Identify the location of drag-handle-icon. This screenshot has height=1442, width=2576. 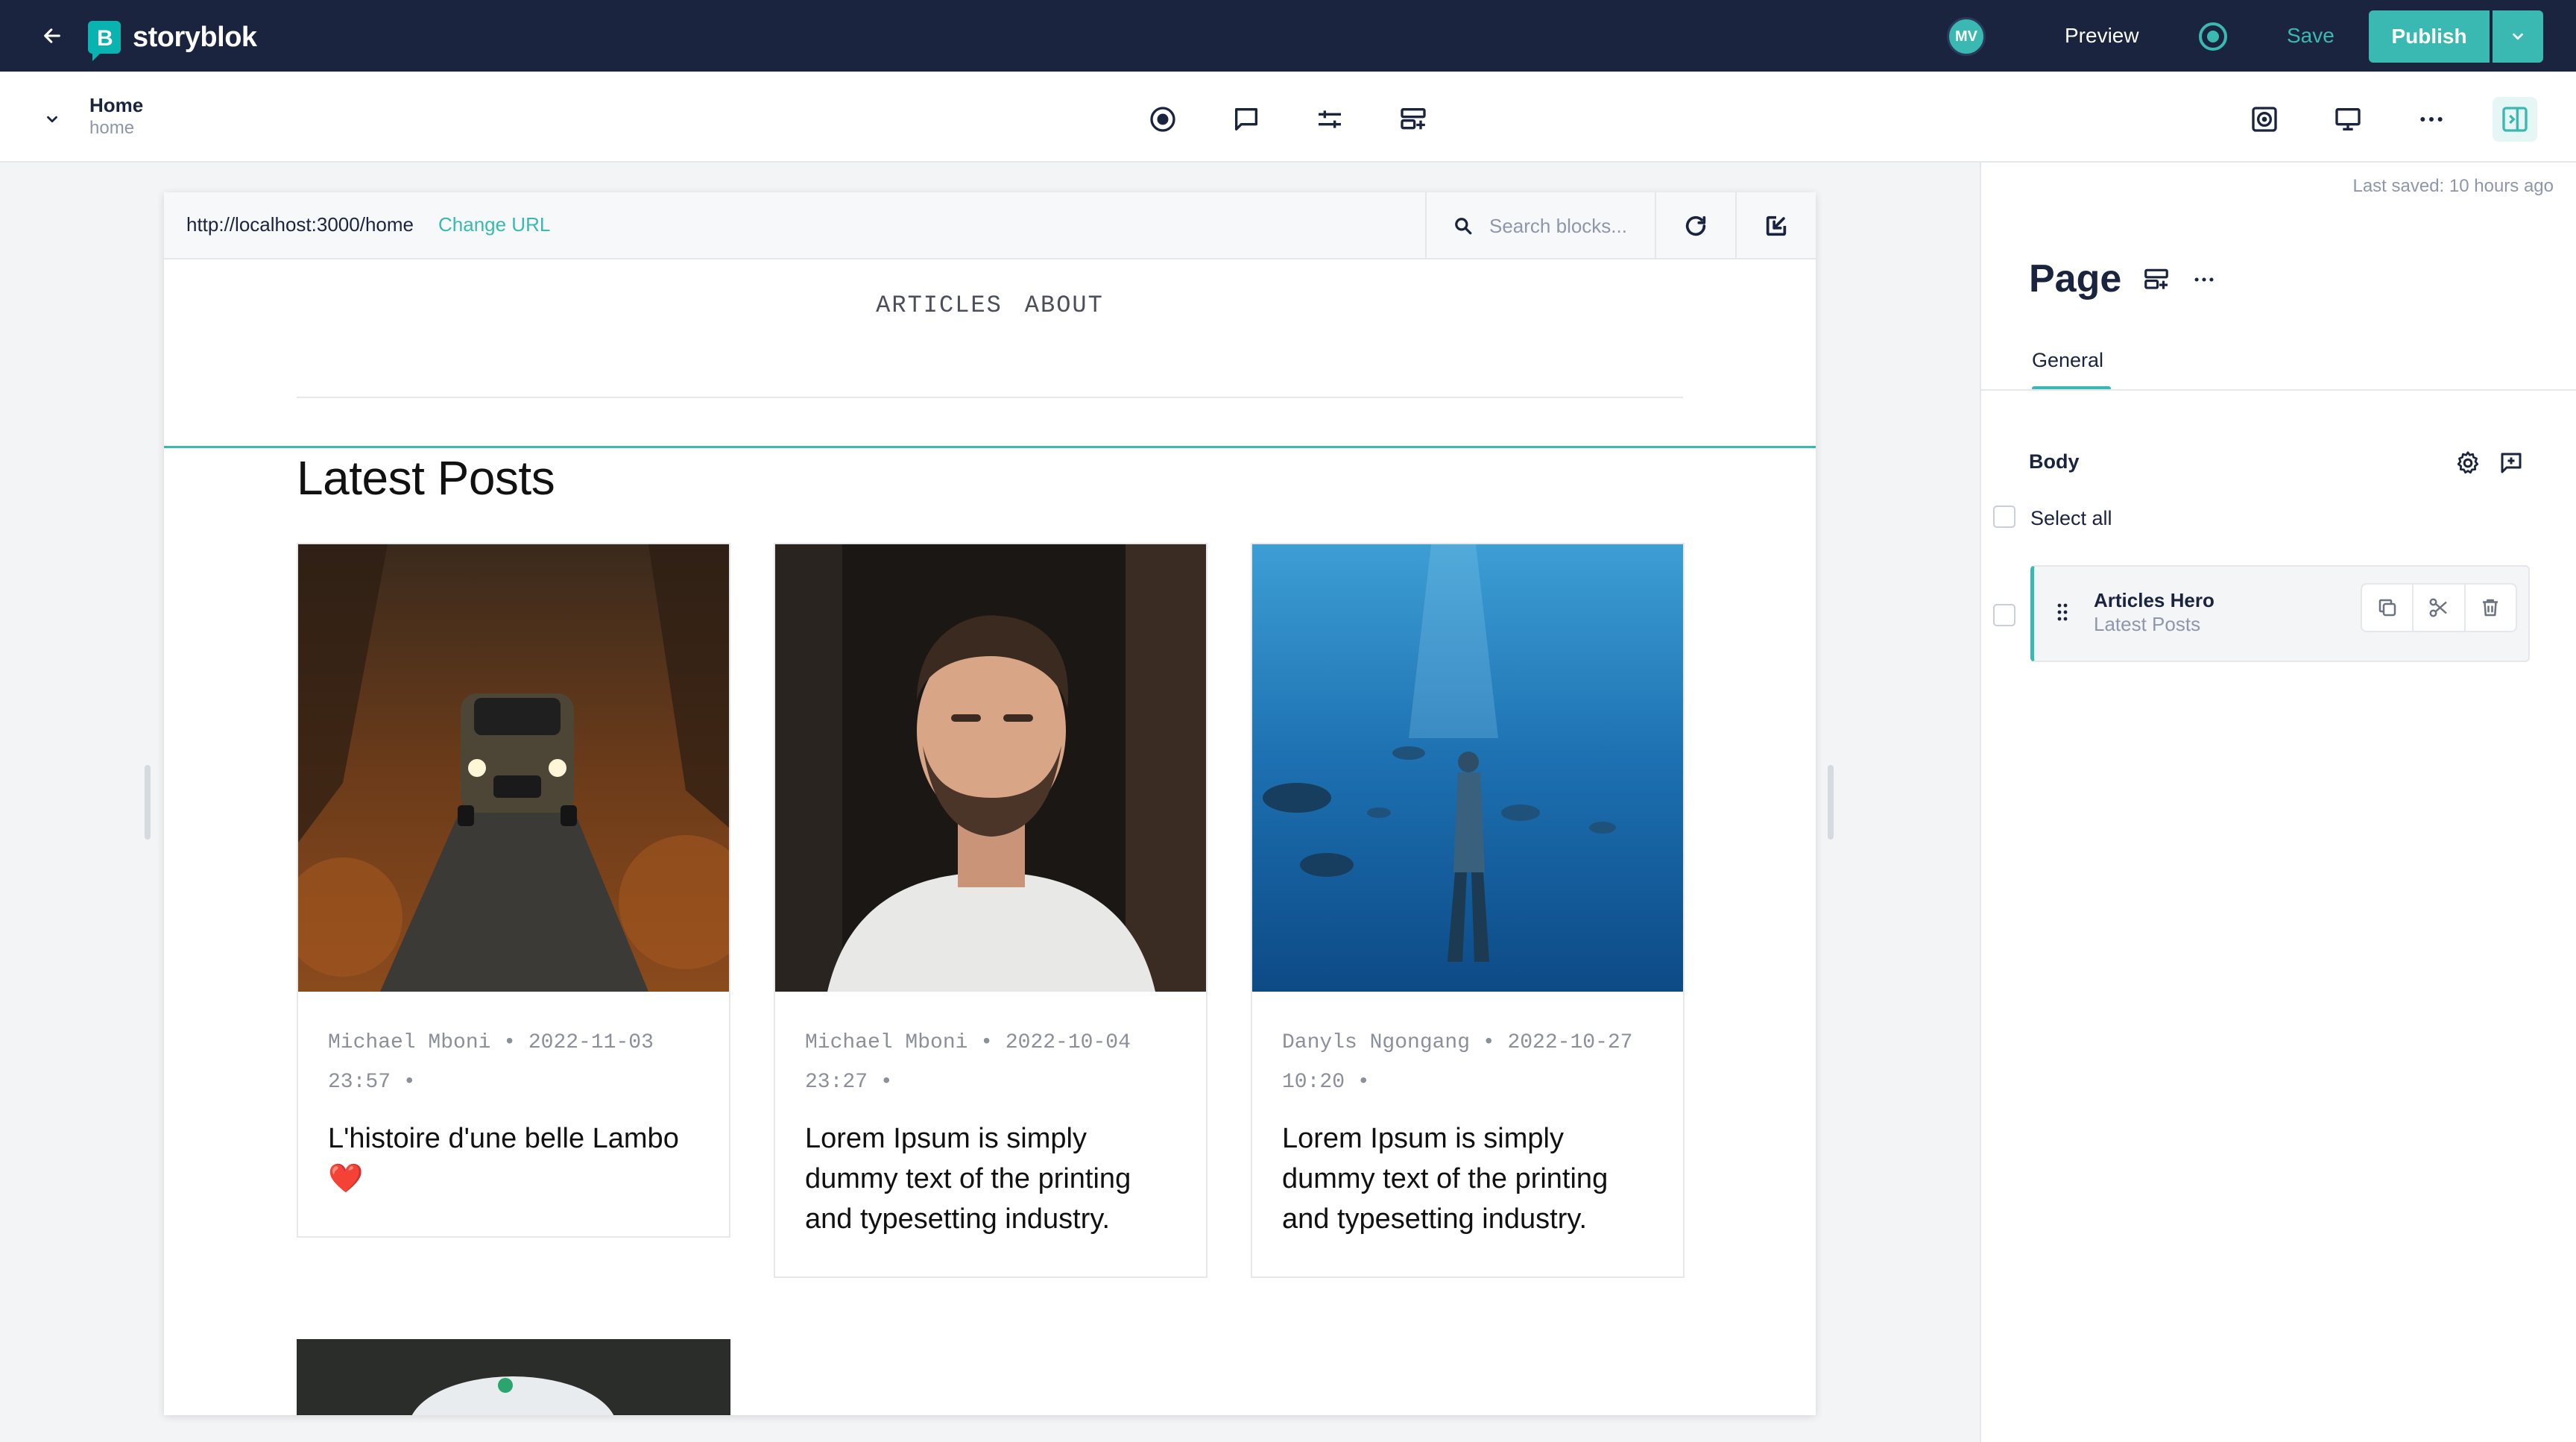
(2062, 612).